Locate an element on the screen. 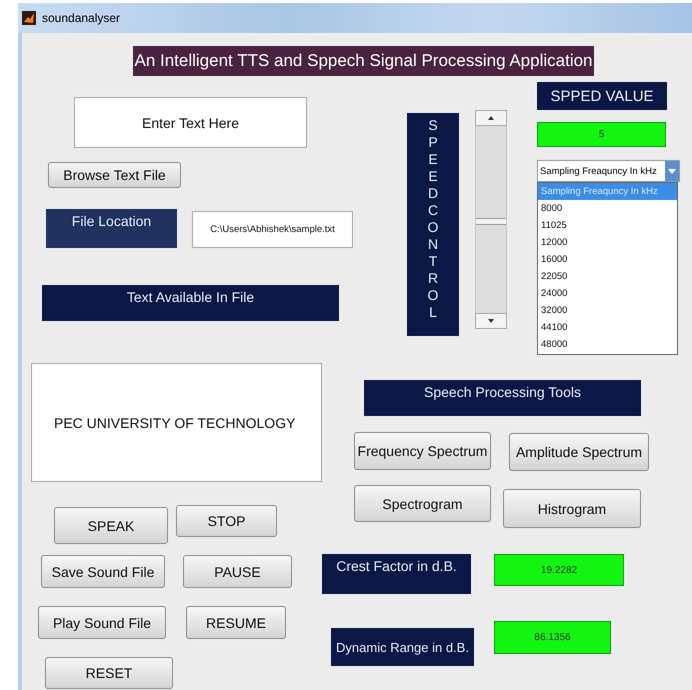 The width and height of the screenshot is (692, 690). speed-control-label: SPEEDCONTROL is located at coordinates (433, 224).